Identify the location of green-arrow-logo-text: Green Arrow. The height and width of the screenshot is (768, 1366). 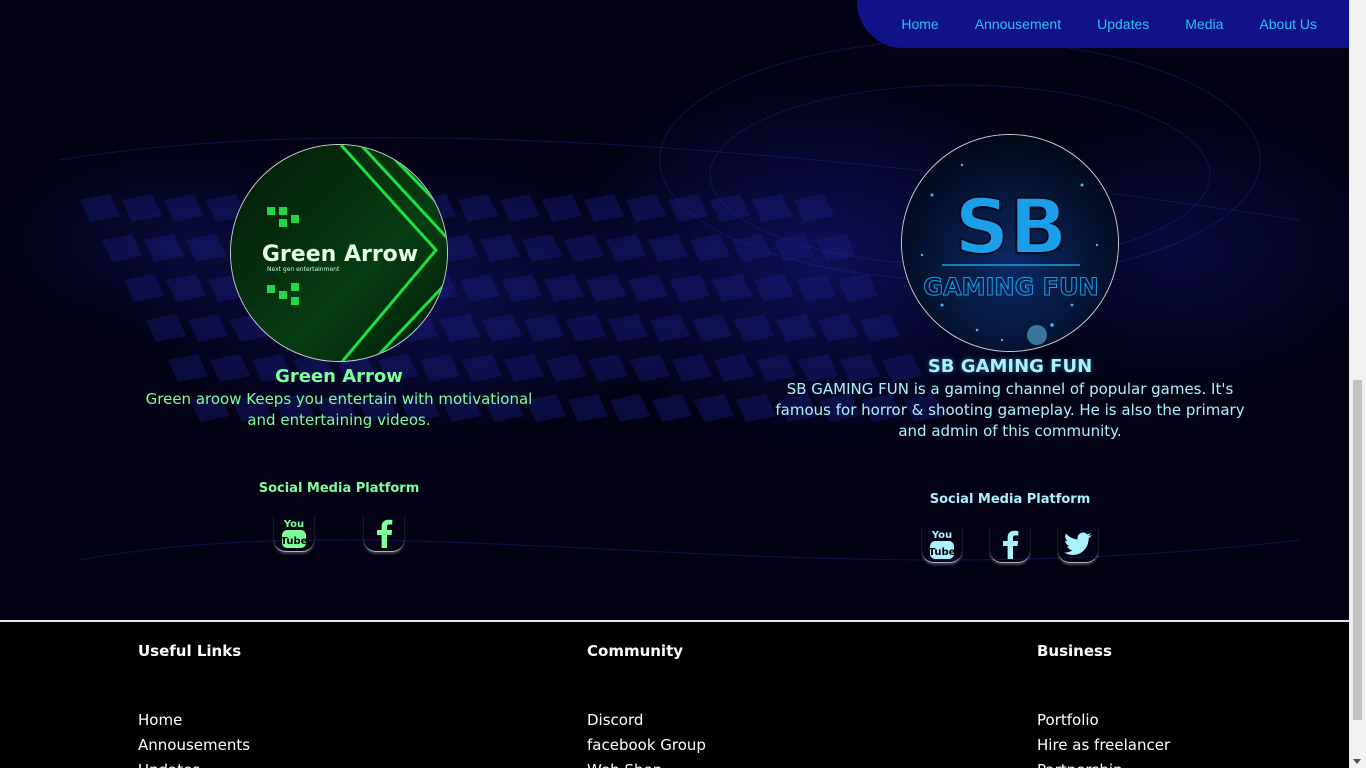
(340, 254).